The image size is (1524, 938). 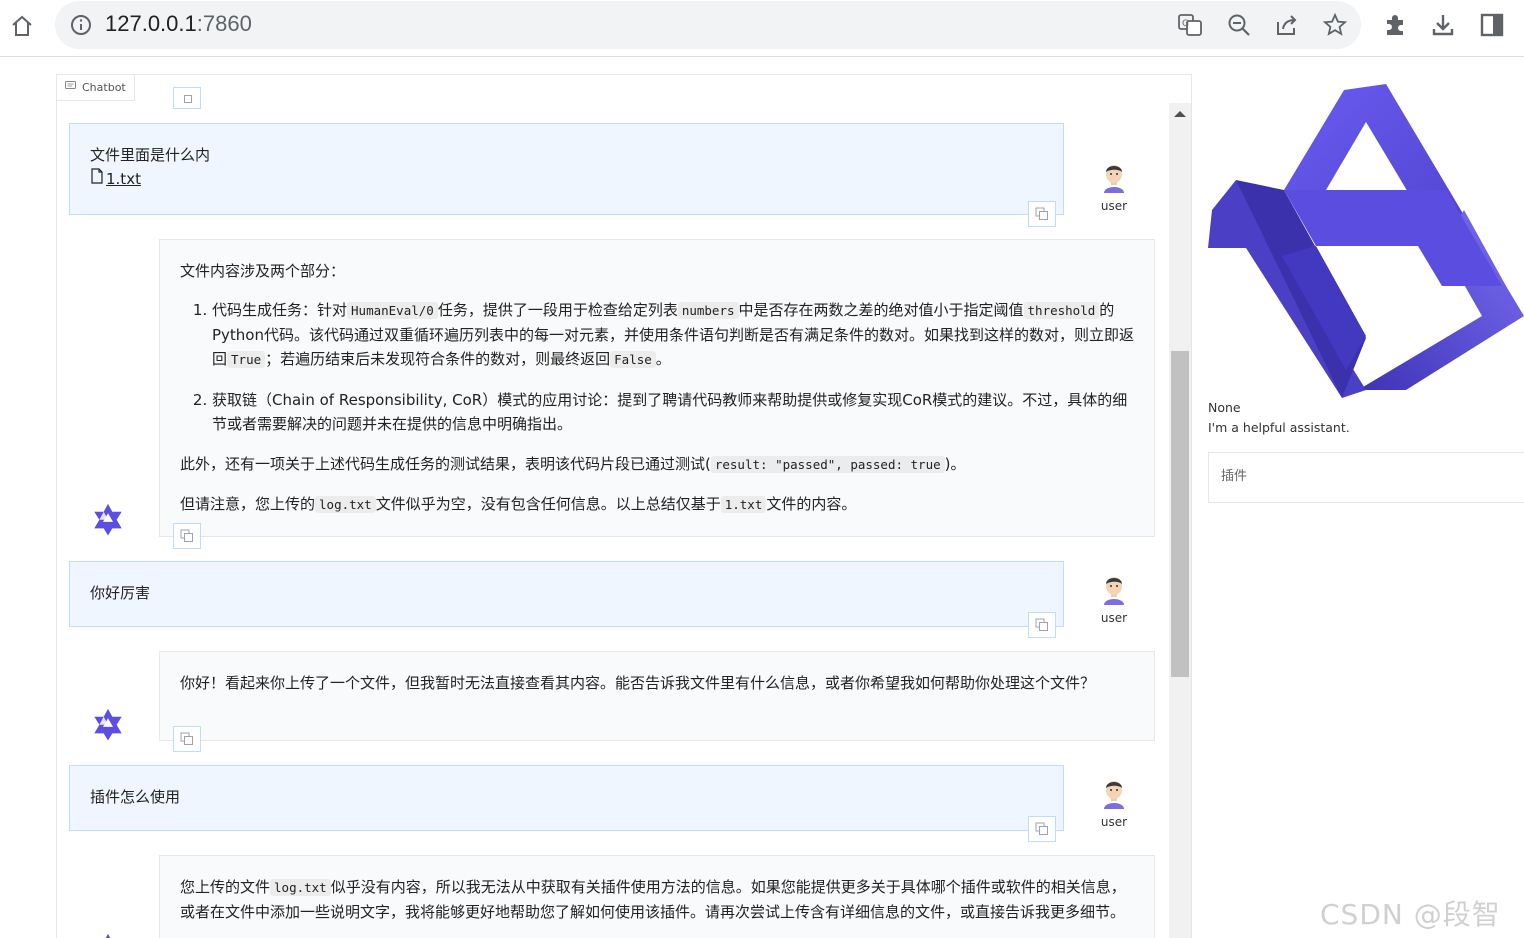 What do you see at coordinates (1180, 514) in the screenshot?
I see `scroll-thumb` at bounding box center [1180, 514].